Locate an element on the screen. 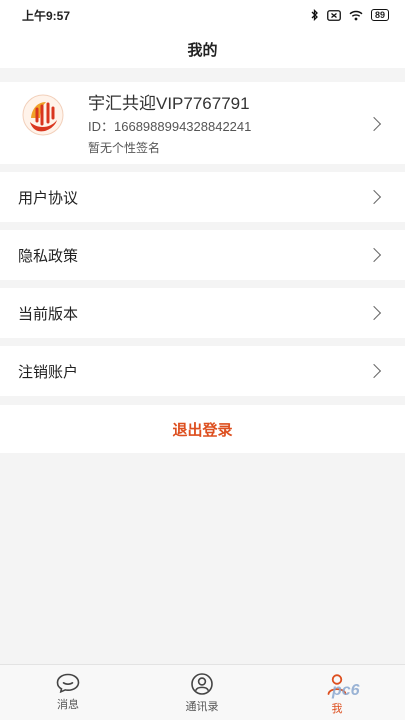  menu-item-label: 注销账户 is located at coordinates (48, 372).